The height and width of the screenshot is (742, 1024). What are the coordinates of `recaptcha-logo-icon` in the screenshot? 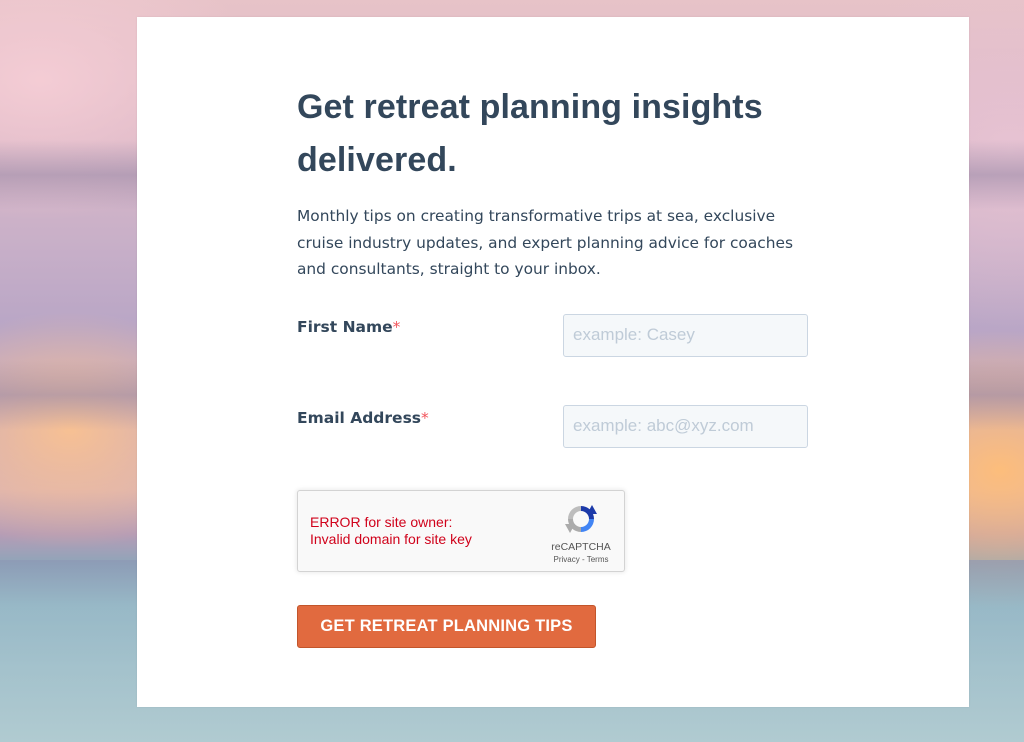 It's located at (581, 518).